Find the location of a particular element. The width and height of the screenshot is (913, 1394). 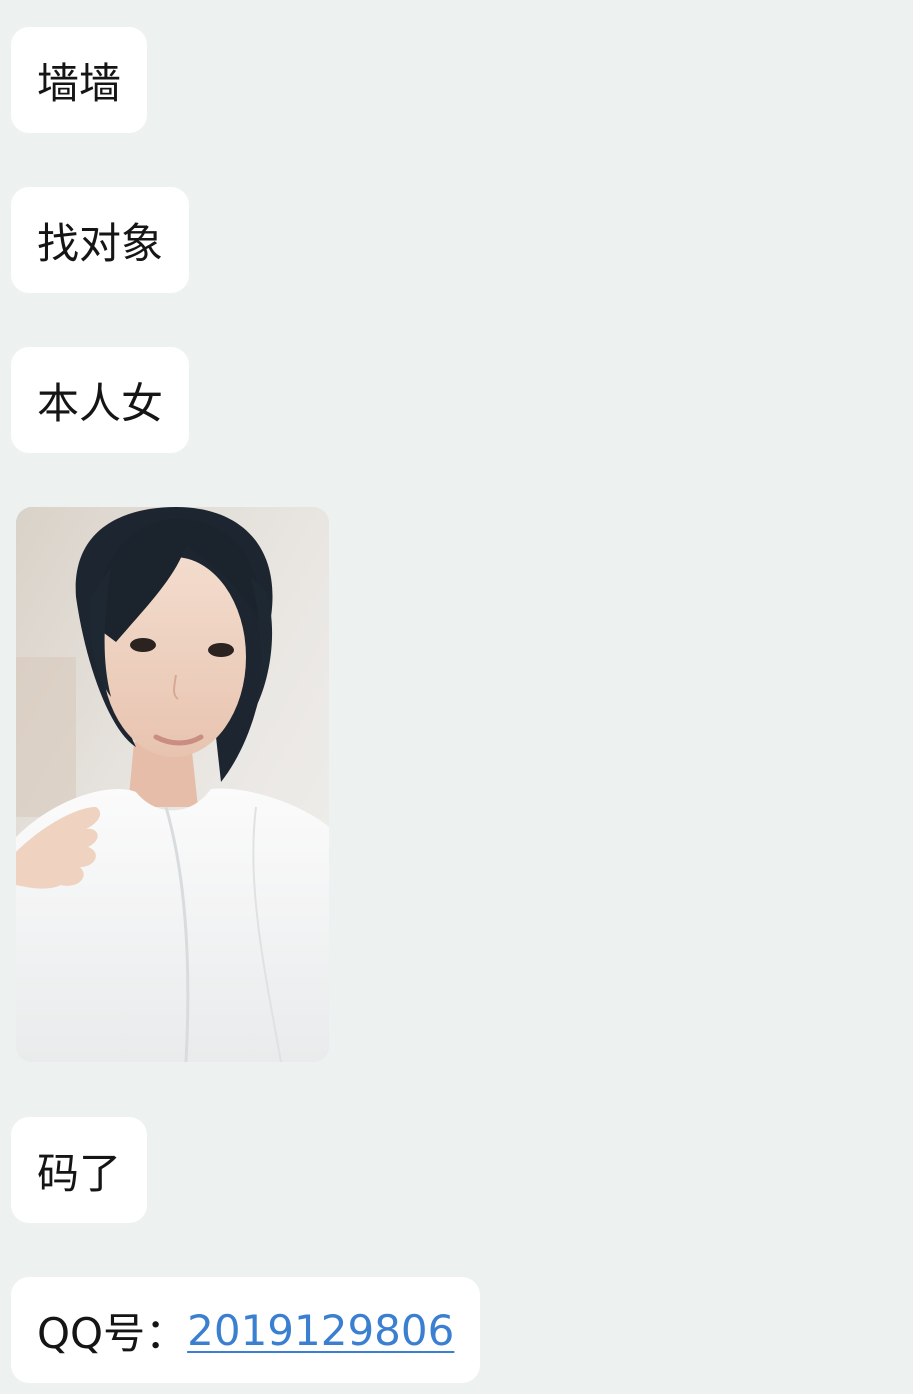

message-bubble: 码了 is located at coordinates (79, 1170).